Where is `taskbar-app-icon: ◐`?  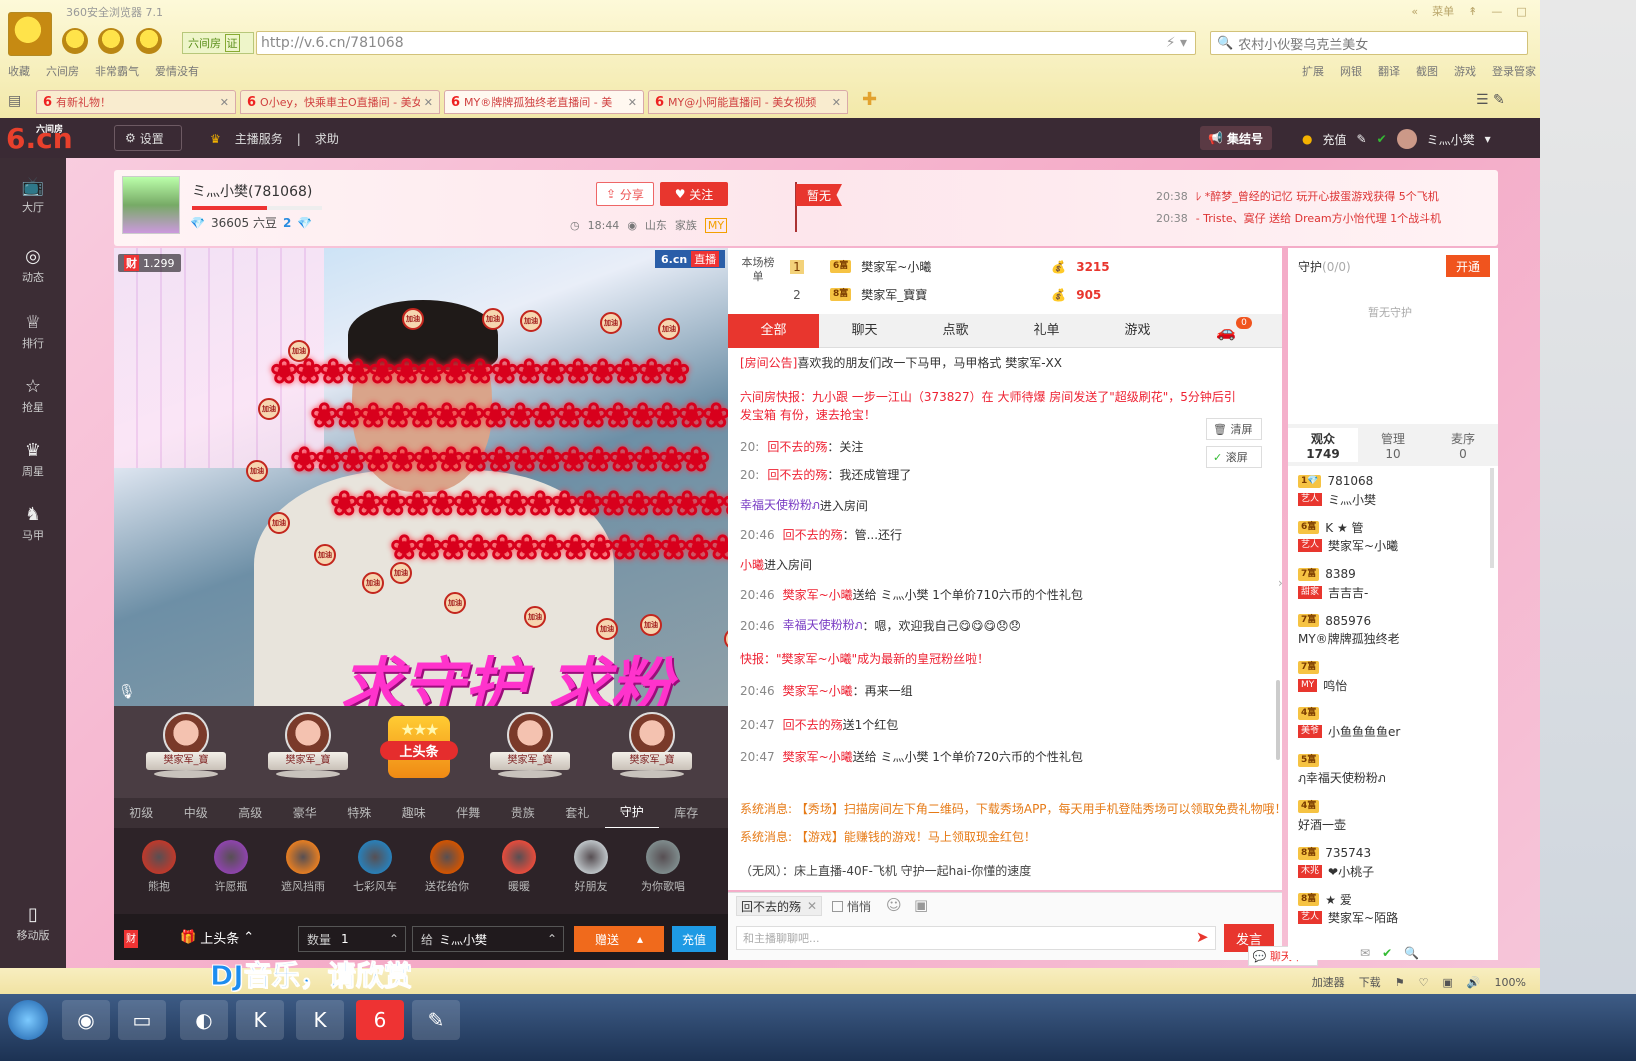 taskbar-app-icon: ◐ is located at coordinates (204, 1020).